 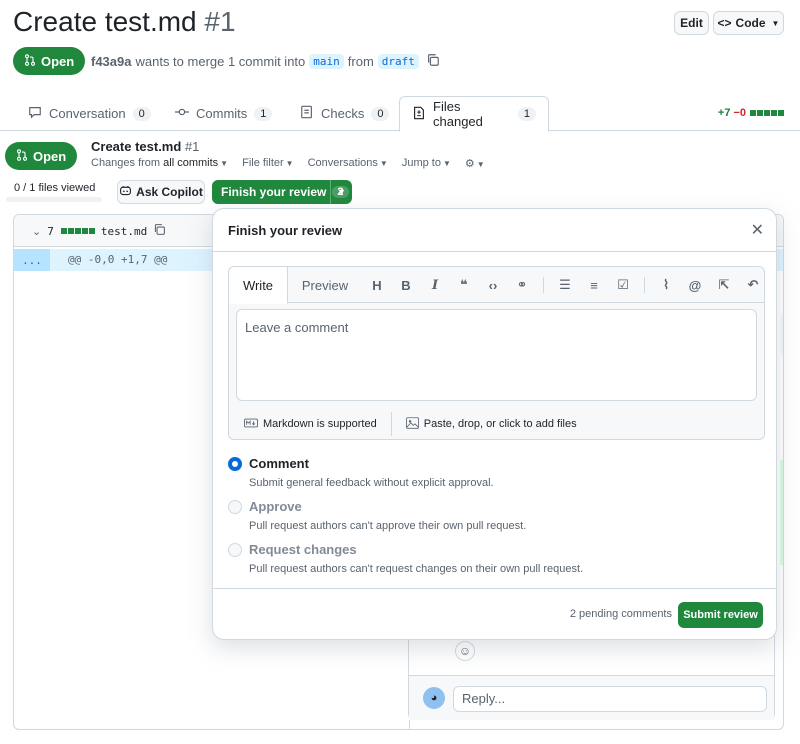 I want to click on sticky-state-badge: Open, so click(x=41, y=156).